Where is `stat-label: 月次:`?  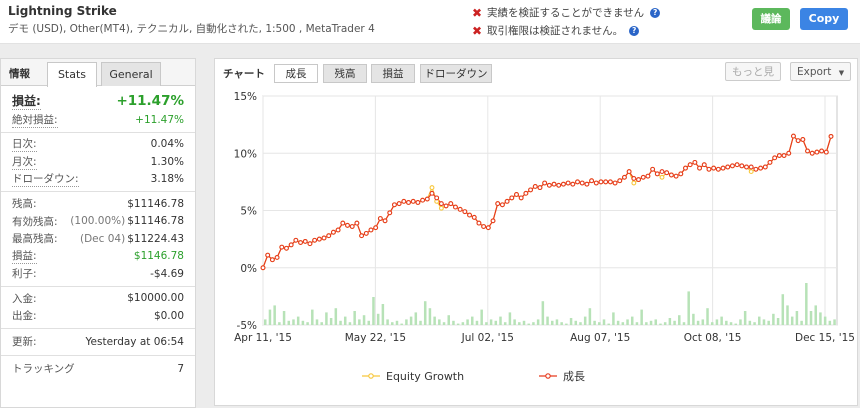
stat-label: 月次: is located at coordinates (24, 162).